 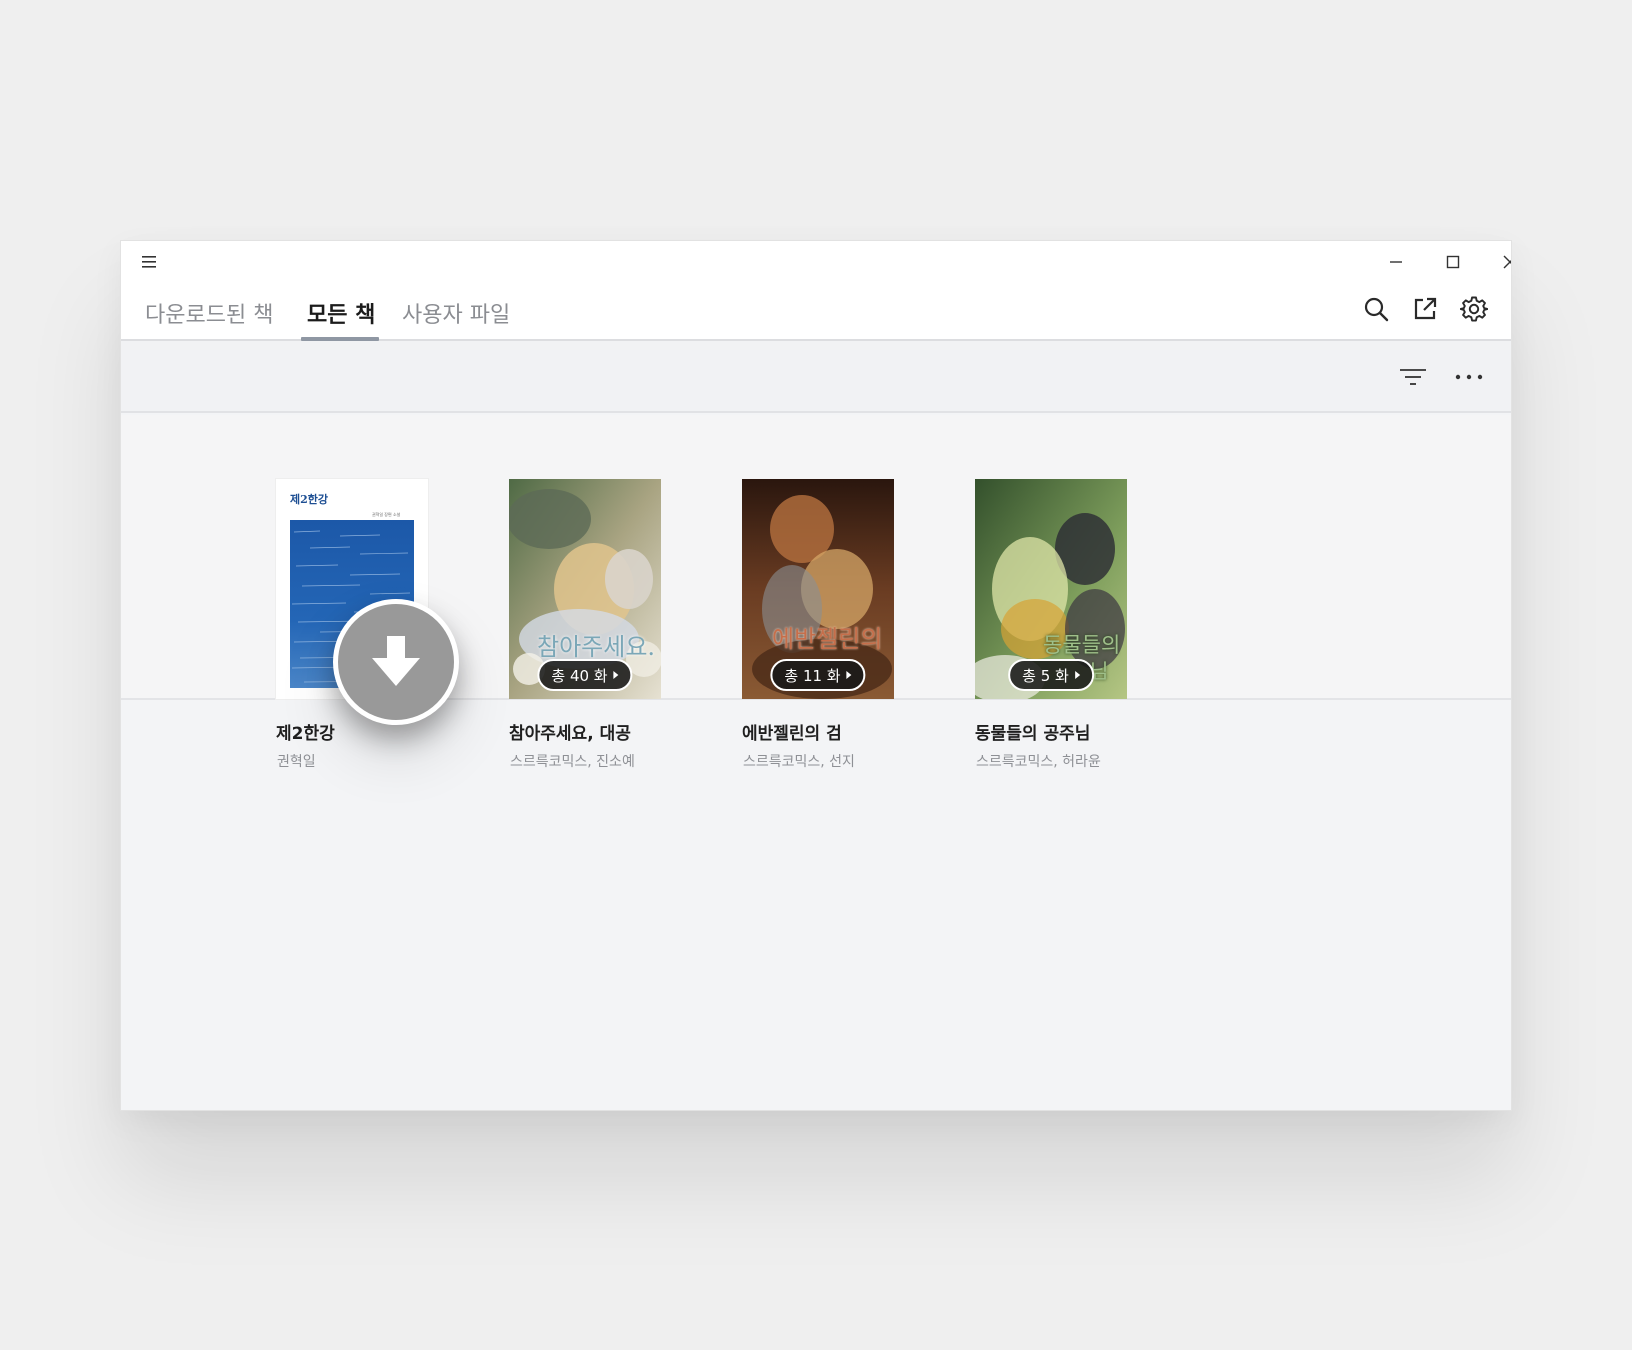 I want to click on book-title: 동물들의 공주님, so click(x=1033, y=734).